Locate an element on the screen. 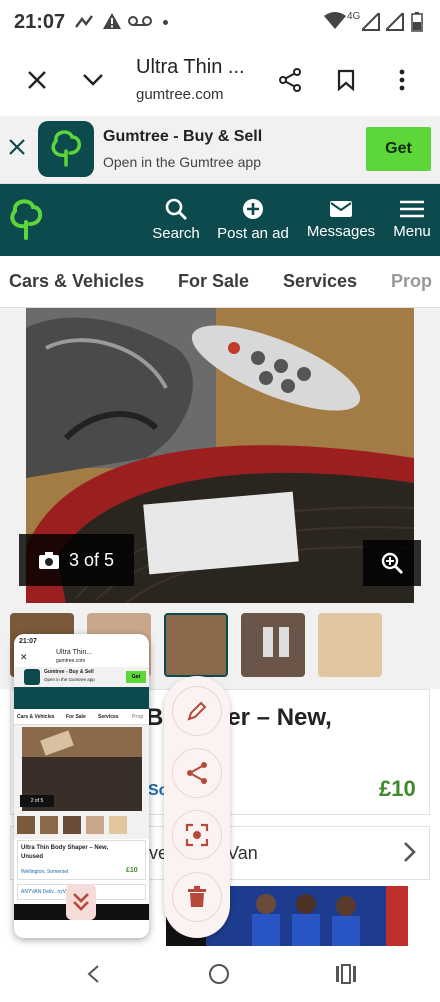  edit-screenshot-button is located at coordinates (197, 711).